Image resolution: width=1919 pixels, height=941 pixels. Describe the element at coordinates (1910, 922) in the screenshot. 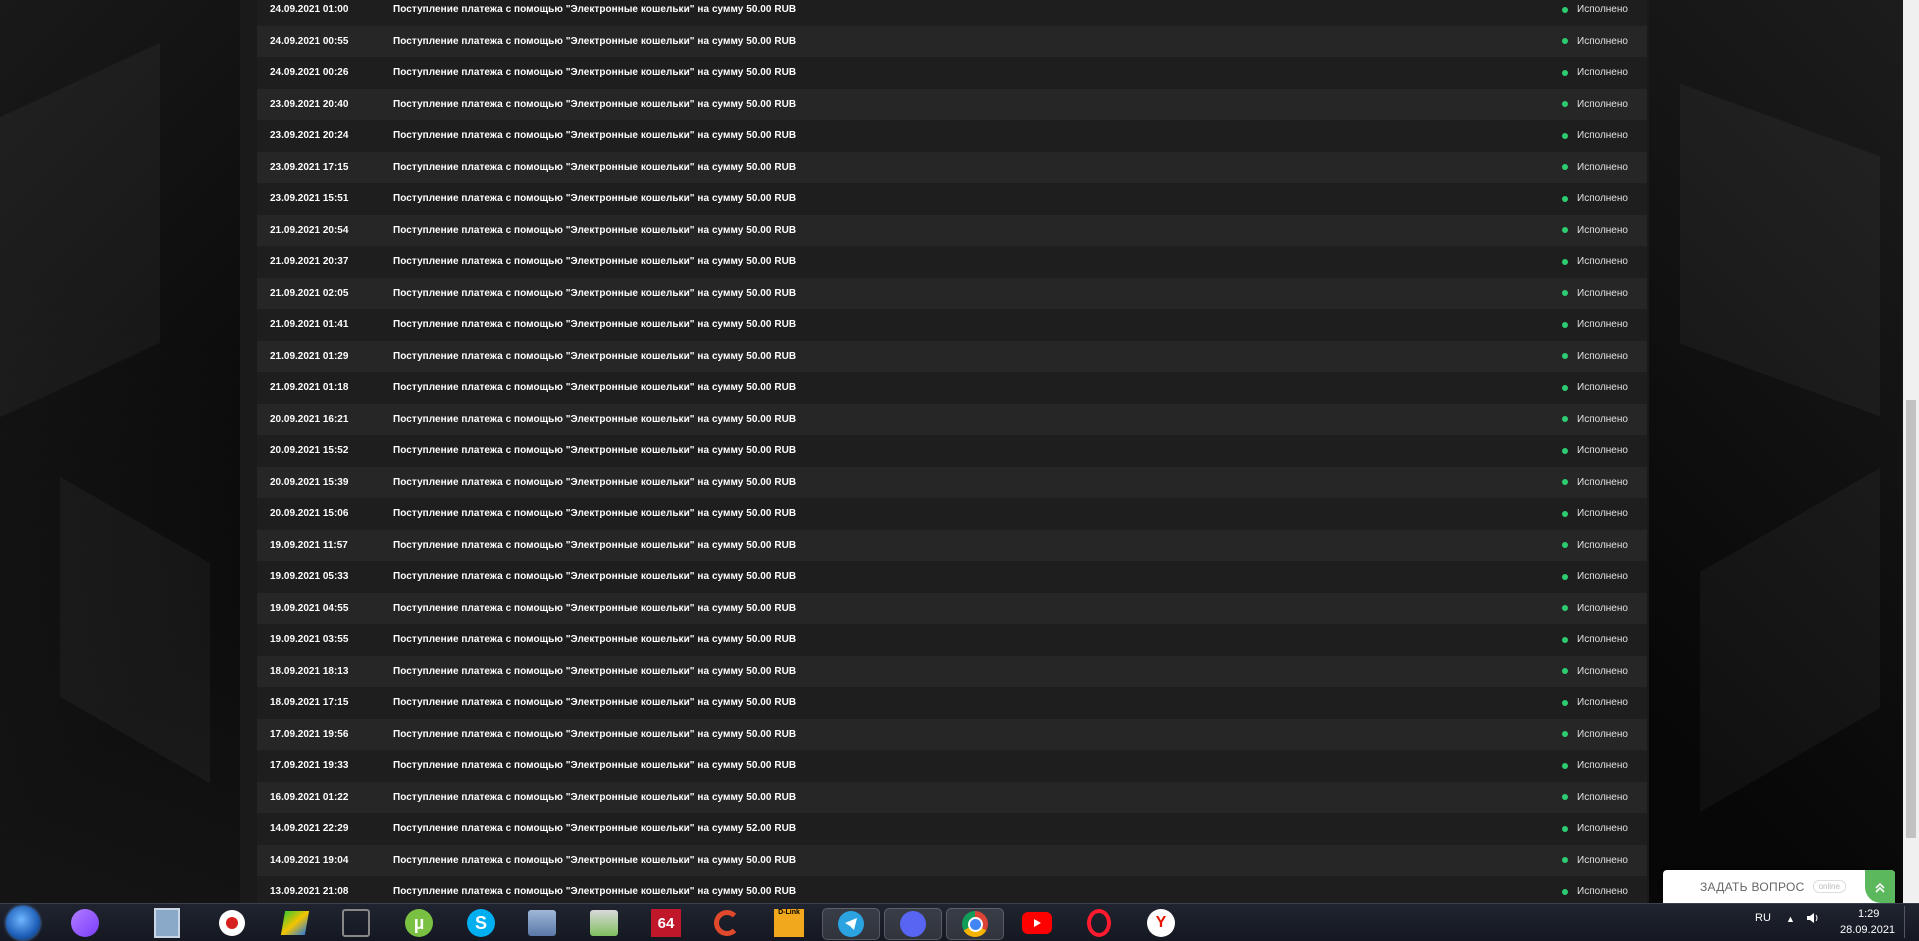

I see `show-desktop-button` at that location.